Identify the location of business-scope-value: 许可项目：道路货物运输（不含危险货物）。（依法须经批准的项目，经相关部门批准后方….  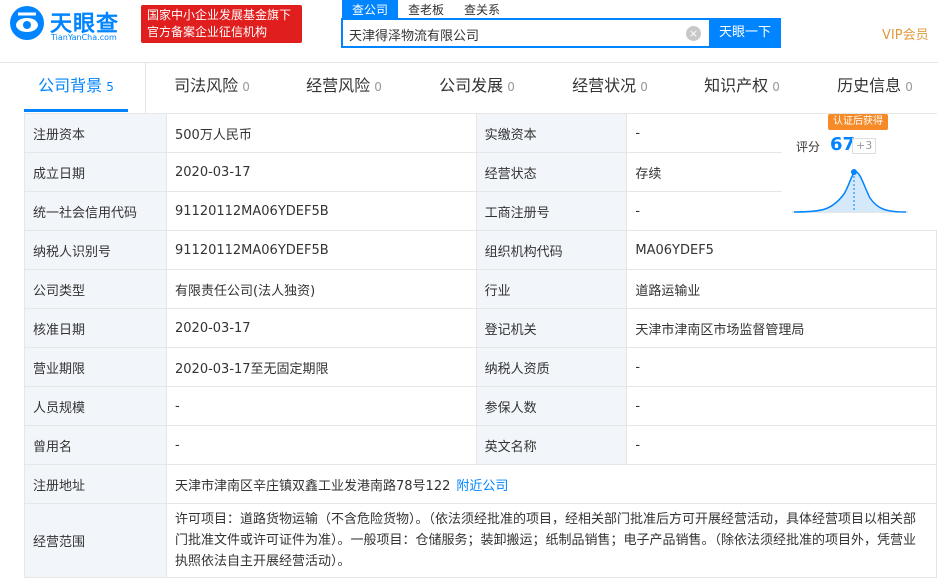
(551, 540).